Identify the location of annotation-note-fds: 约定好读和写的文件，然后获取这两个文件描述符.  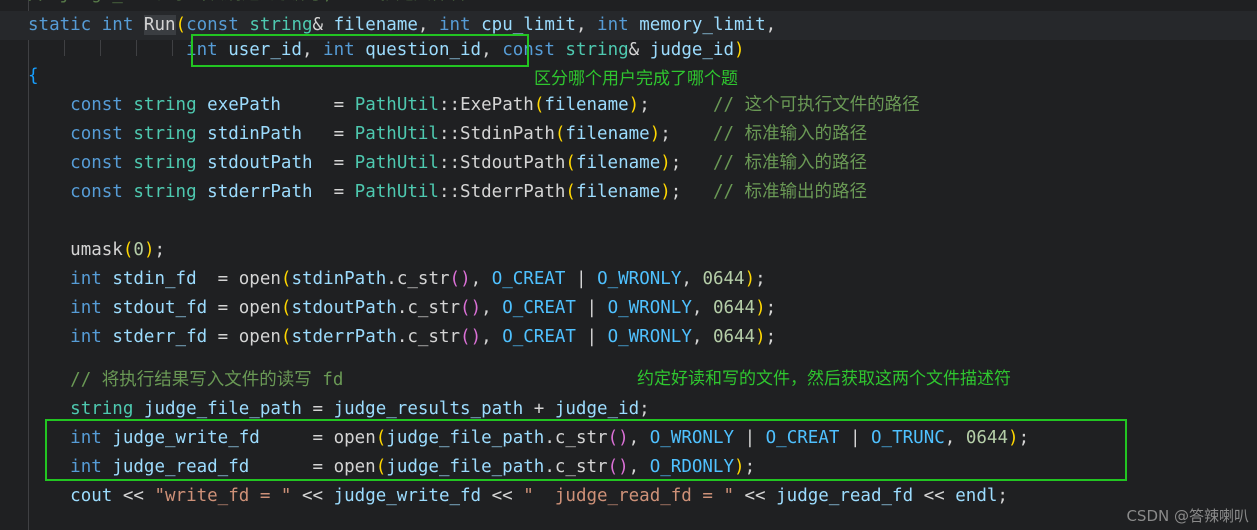
(824, 379).